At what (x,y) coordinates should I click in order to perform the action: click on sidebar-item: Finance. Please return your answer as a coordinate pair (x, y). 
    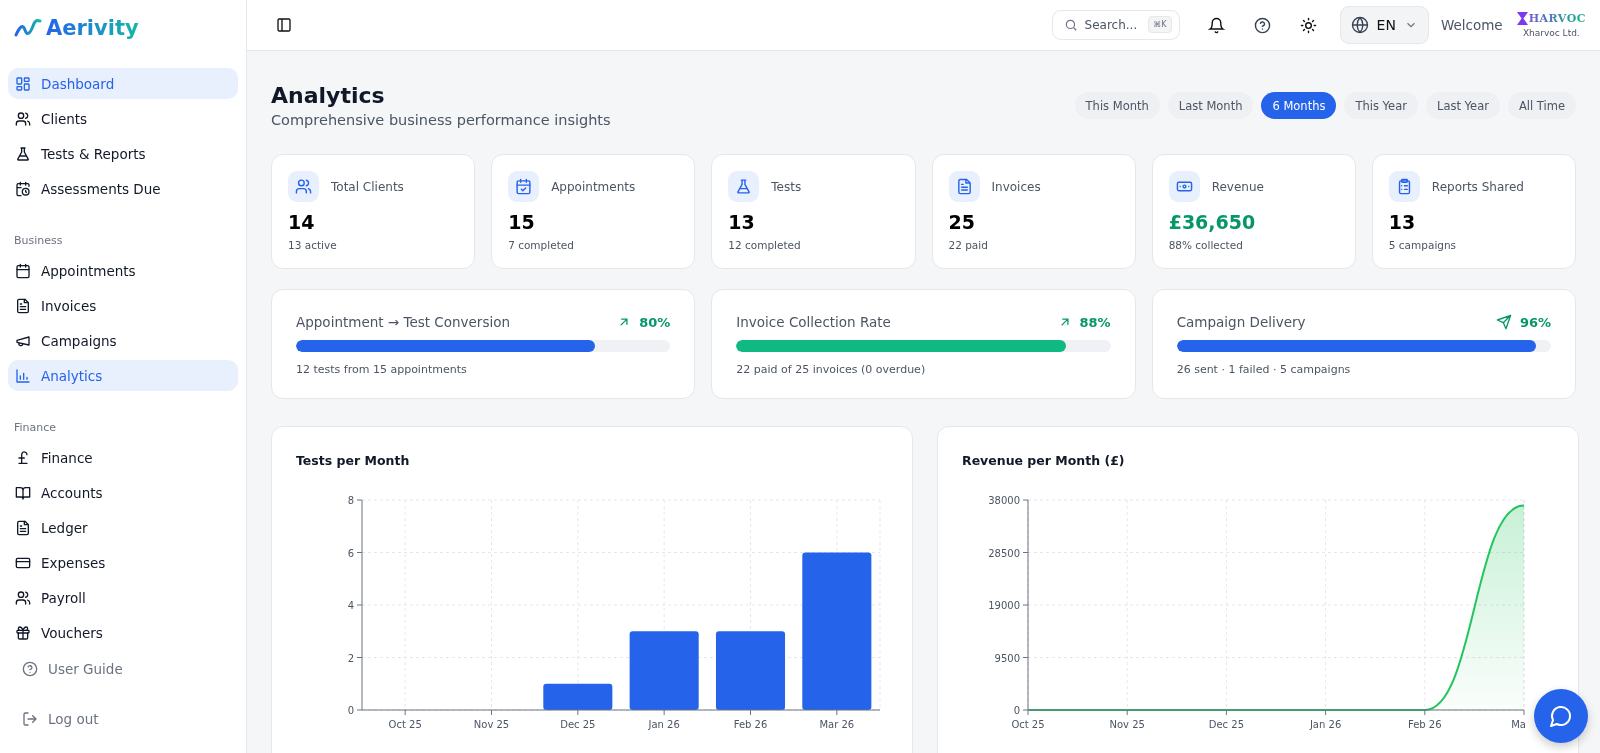
    Looking at the image, I should click on (123, 457).